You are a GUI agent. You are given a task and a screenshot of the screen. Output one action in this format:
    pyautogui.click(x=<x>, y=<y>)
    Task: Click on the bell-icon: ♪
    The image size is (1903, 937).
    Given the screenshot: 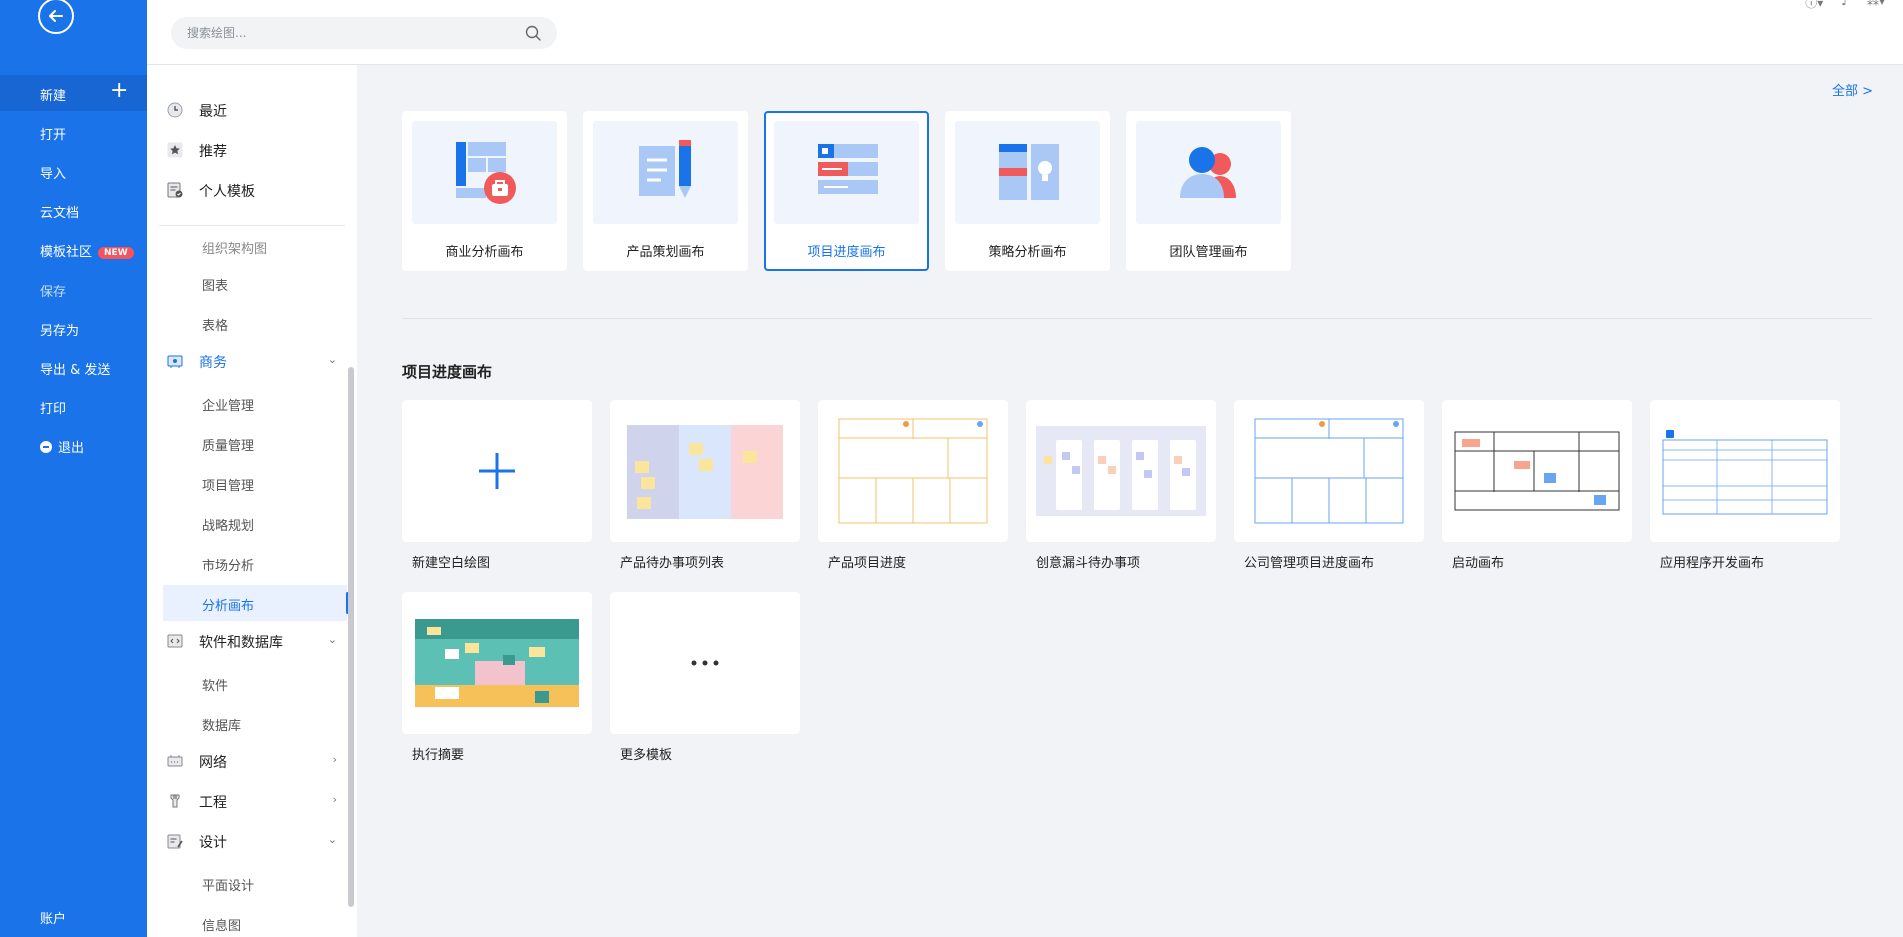 What is the action you would take?
    pyautogui.click(x=1845, y=5)
    